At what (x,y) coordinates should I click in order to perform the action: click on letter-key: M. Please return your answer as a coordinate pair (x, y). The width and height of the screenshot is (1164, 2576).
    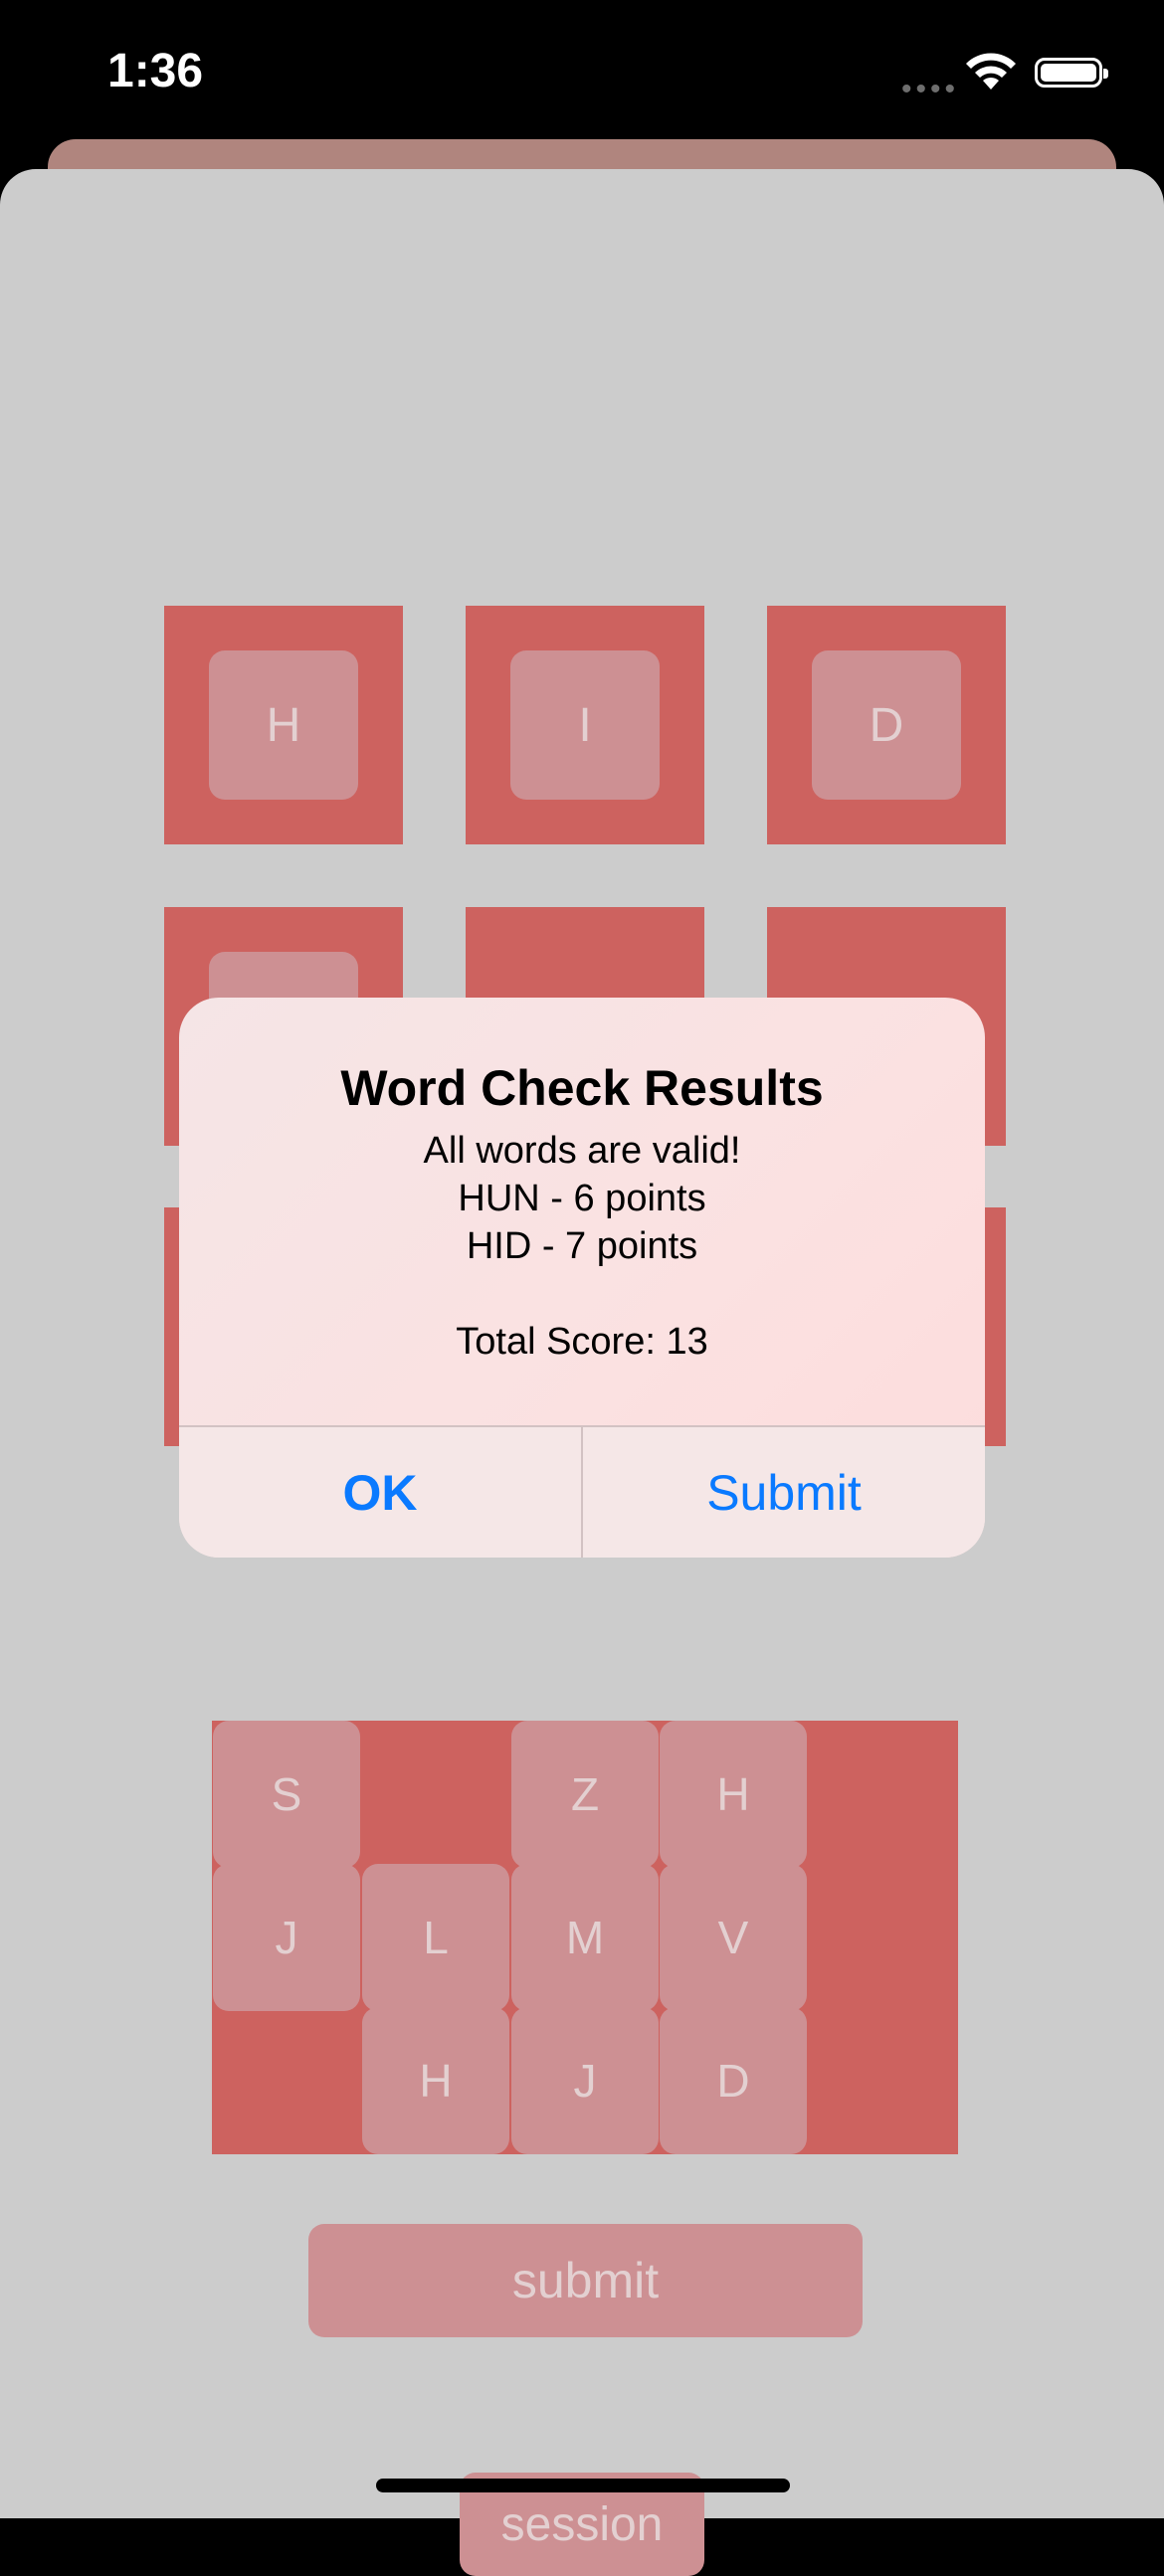
    Looking at the image, I should click on (585, 1937).